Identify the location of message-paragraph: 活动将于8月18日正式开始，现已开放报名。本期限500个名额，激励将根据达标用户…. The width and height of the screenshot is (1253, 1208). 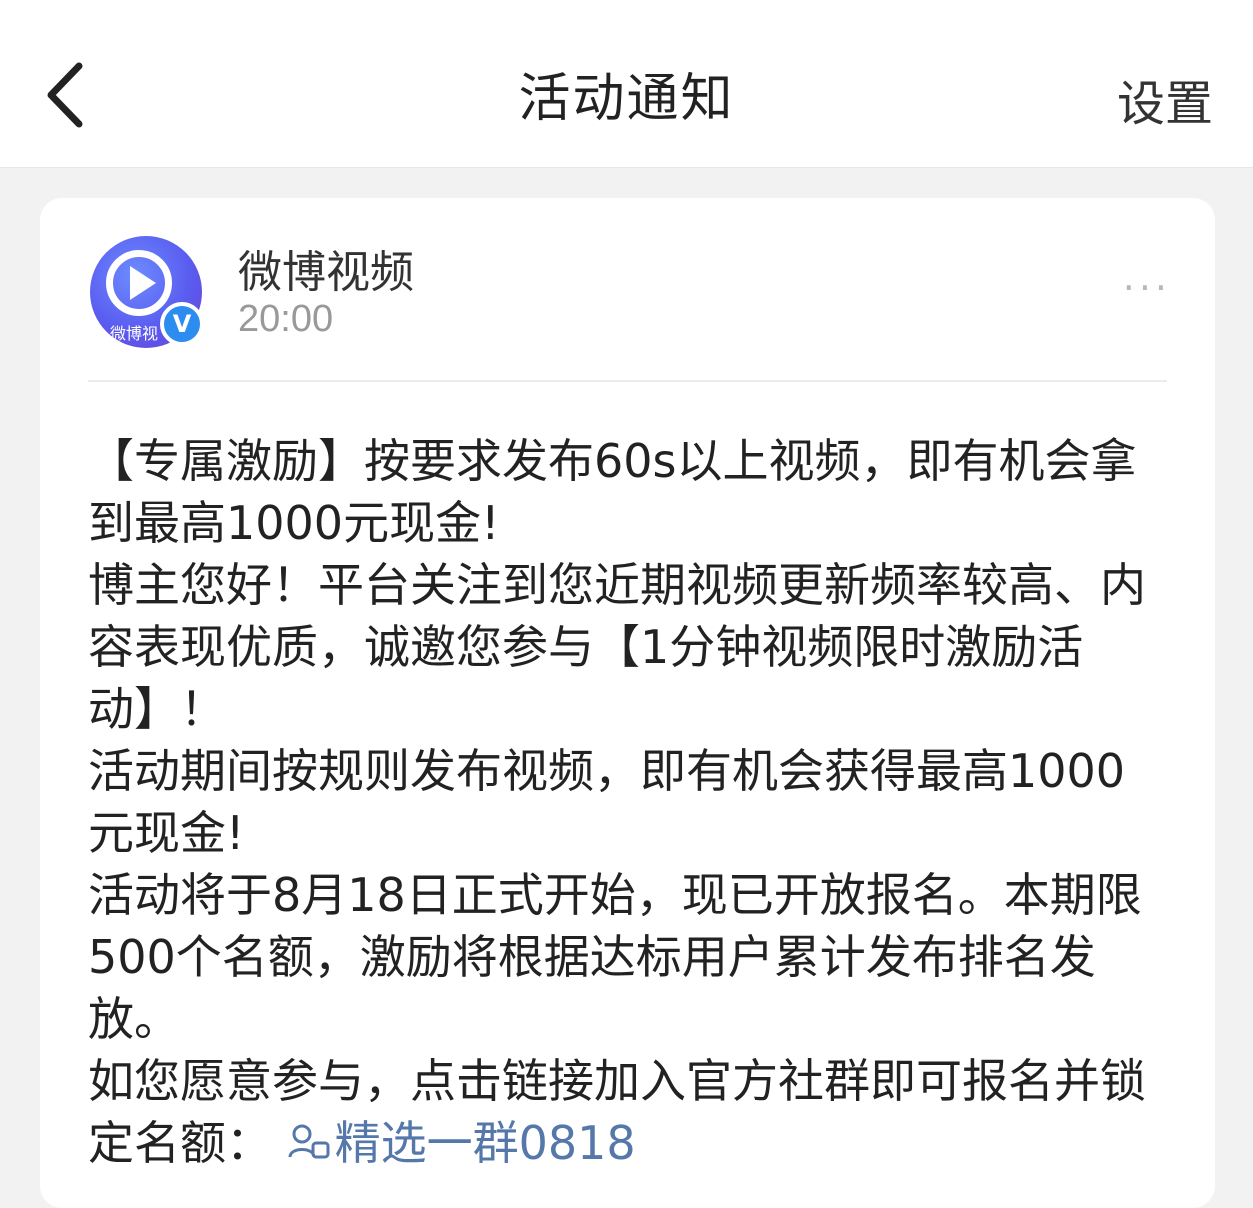
(615, 957).